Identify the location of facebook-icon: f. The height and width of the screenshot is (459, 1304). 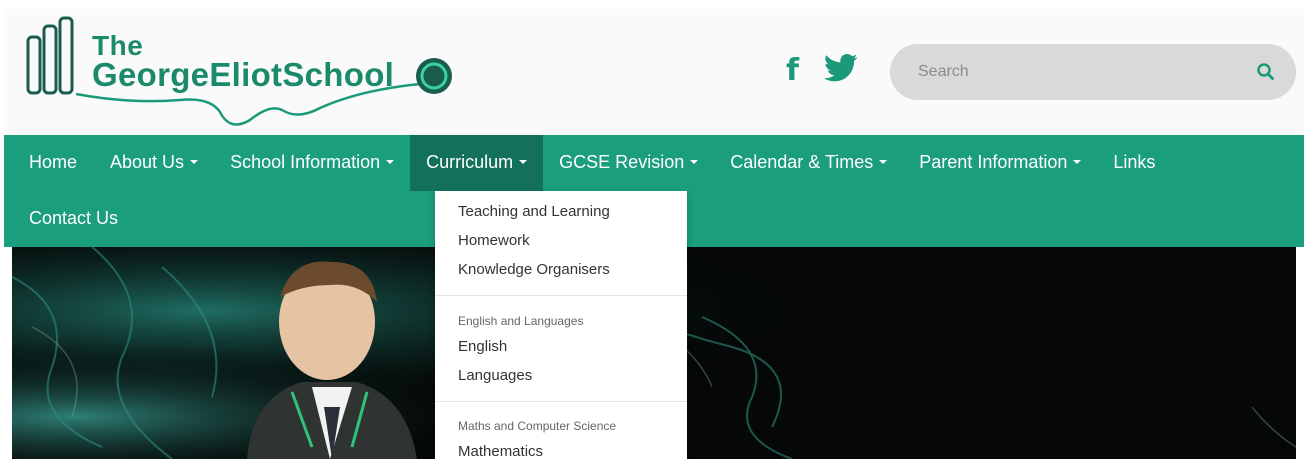
(792, 70).